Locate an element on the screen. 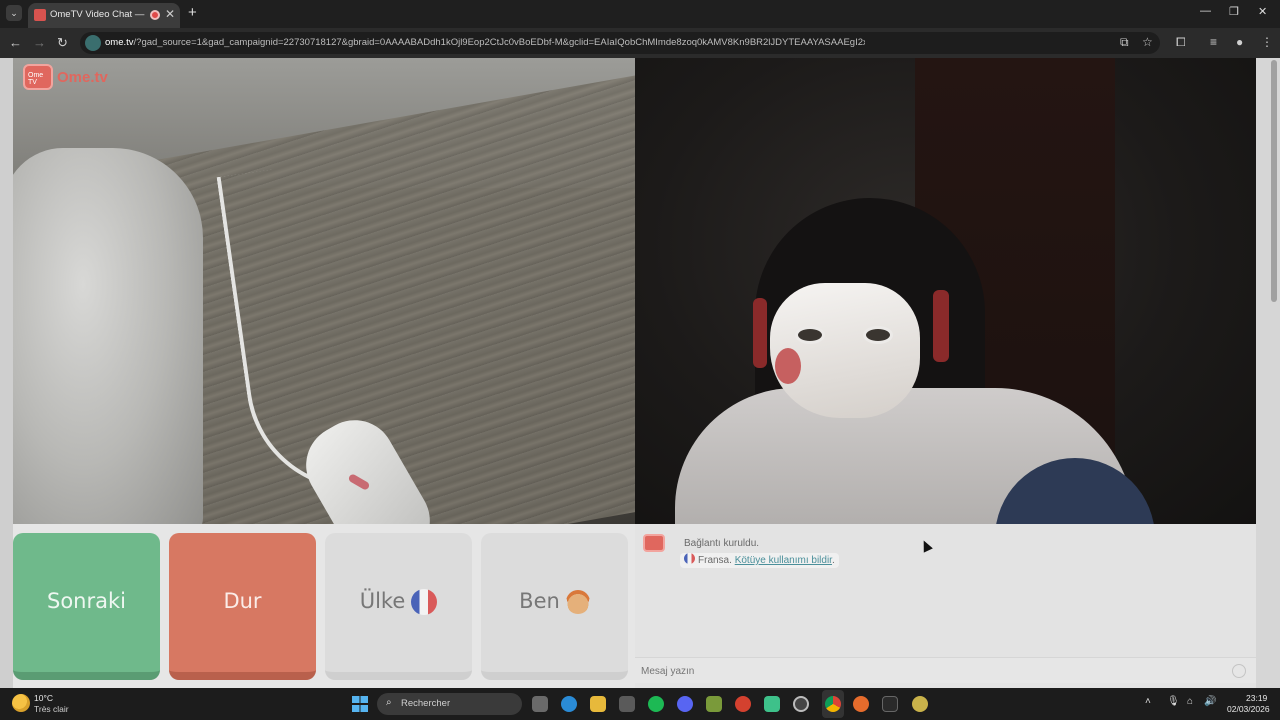  page-scrollbar is located at coordinates (1274, 181).